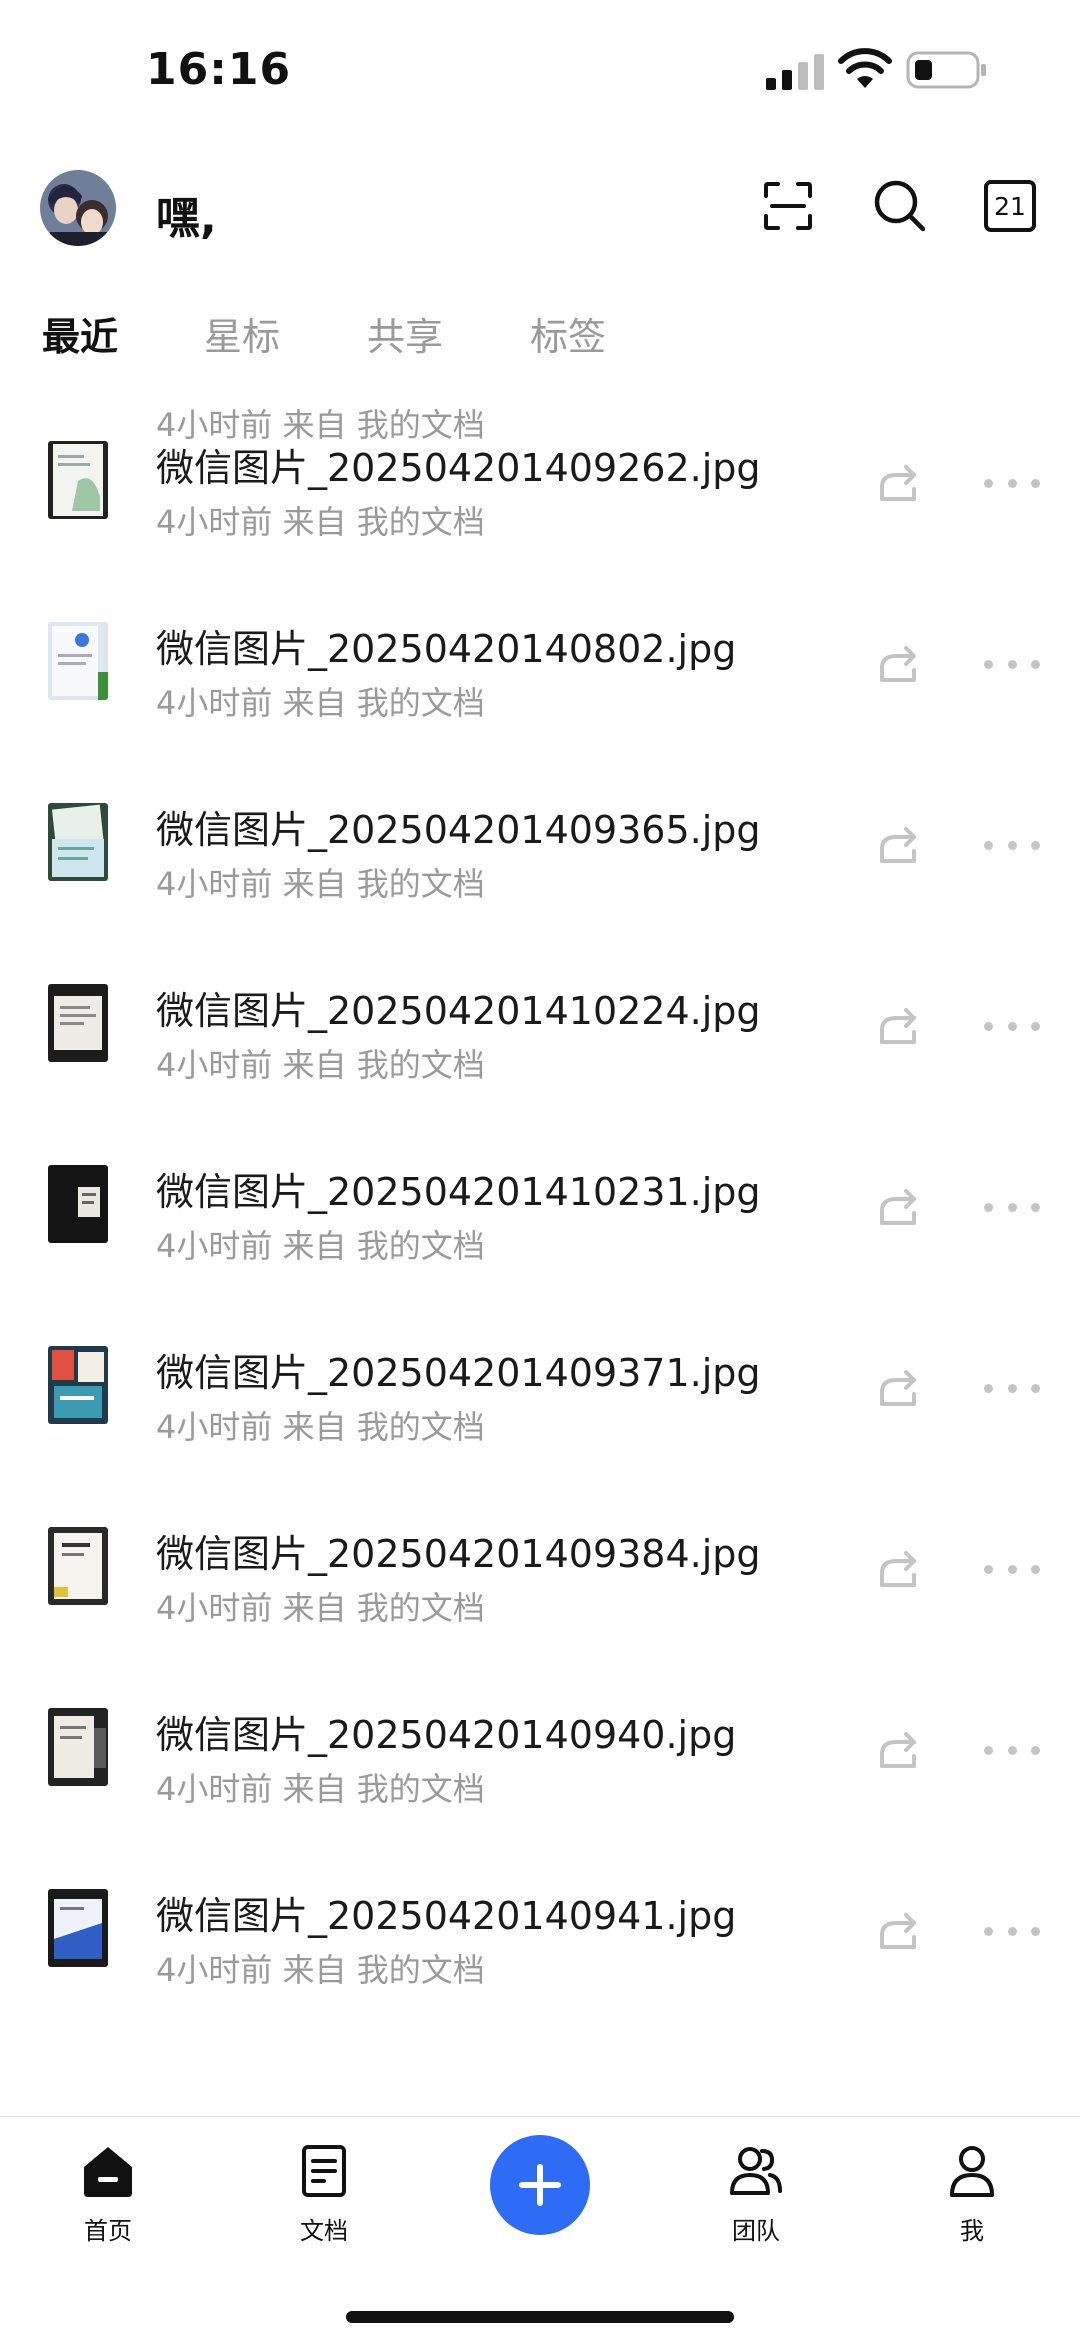 This screenshot has height=2341, width=1080. Describe the element at coordinates (242, 333) in the screenshot. I see `tab-starred: 星标` at that location.